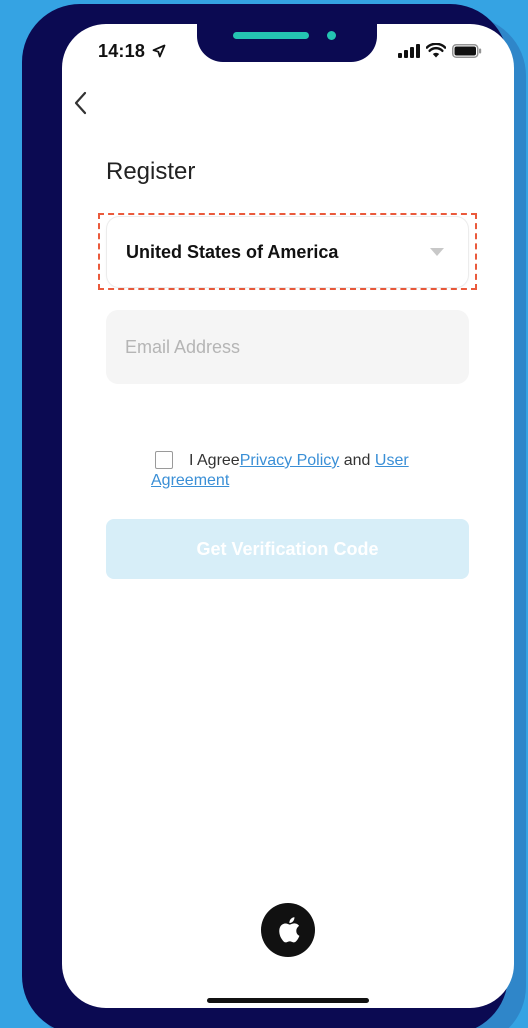 This screenshot has width=528, height=1028. Describe the element at coordinates (271, 35) in the screenshot. I see `speaker-grille` at that location.